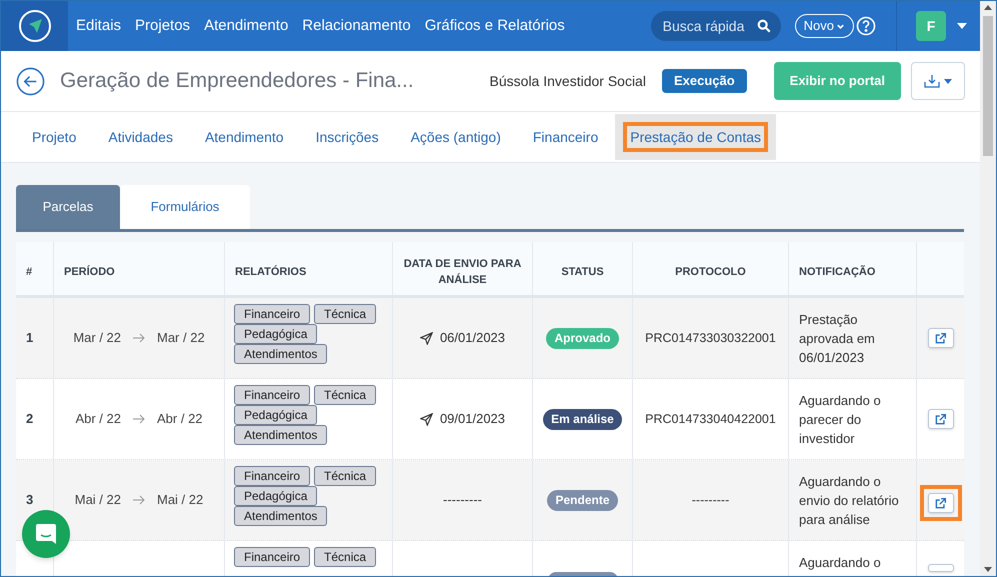  I want to click on protocol-number: PRC014733040422001, so click(710, 419).